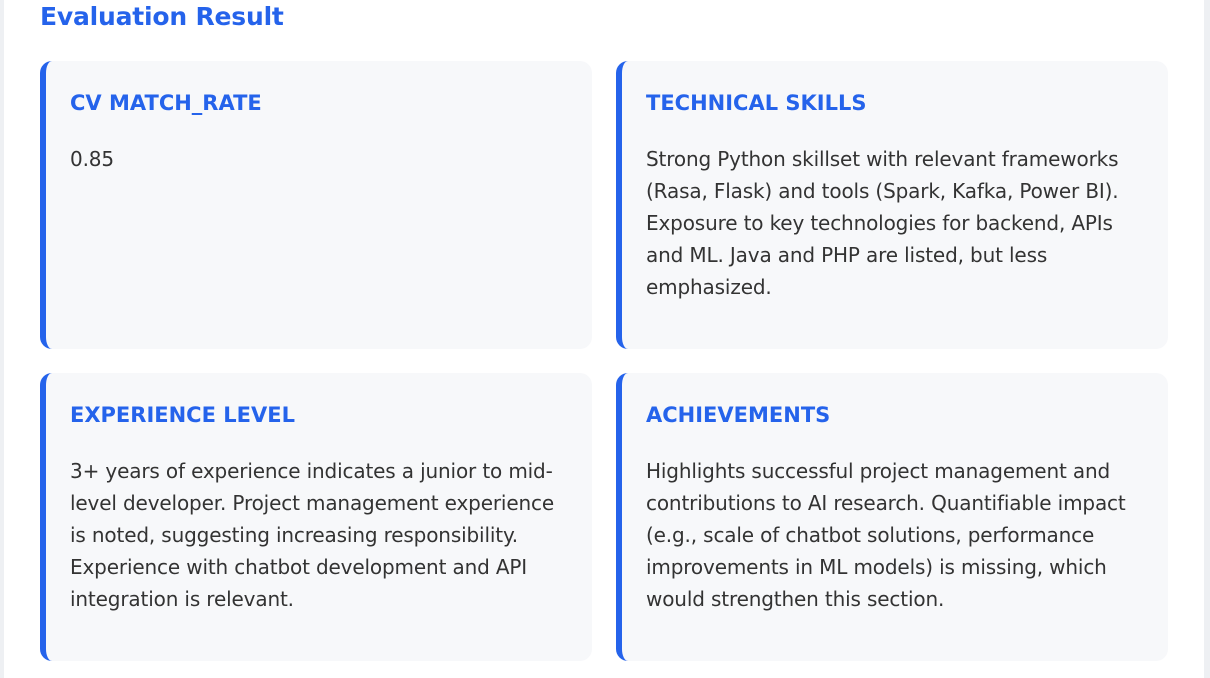 This screenshot has height=678, width=1210. Describe the element at coordinates (92, 159) in the screenshot. I see `card-body: 0.85` at that location.